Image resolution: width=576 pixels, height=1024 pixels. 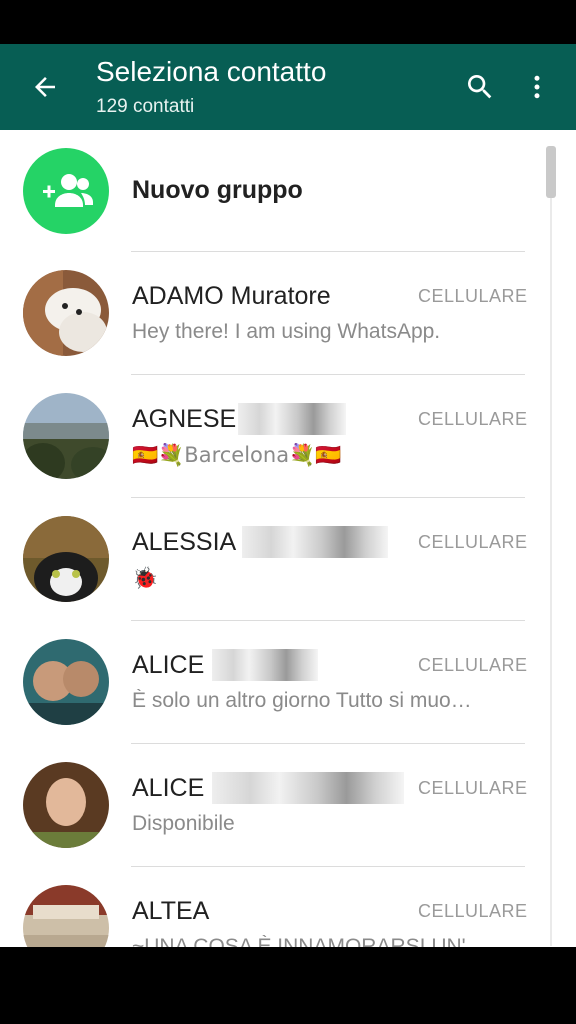 I want to click on contact-name: ALTEA, so click(x=171, y=911).